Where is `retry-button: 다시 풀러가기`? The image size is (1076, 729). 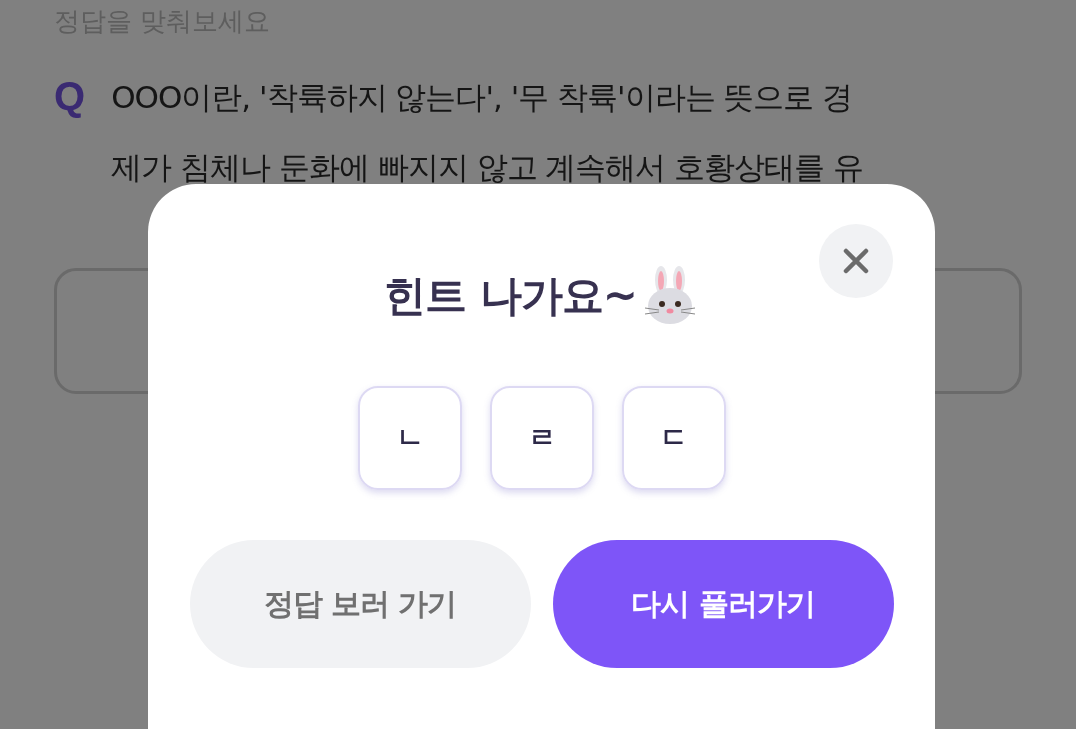 retry-button: 다시 풀러가기 is located at coordinates (723, 604).